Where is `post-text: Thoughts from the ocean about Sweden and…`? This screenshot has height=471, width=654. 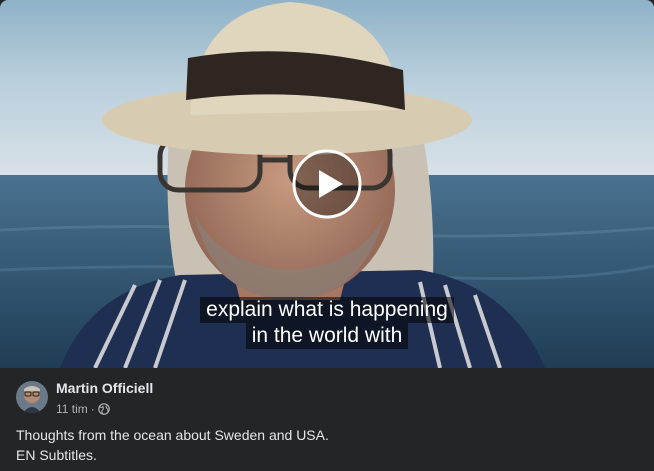 post-text: Thoughts from the ocean about Sweden and… is located at coordinates (172, 445).